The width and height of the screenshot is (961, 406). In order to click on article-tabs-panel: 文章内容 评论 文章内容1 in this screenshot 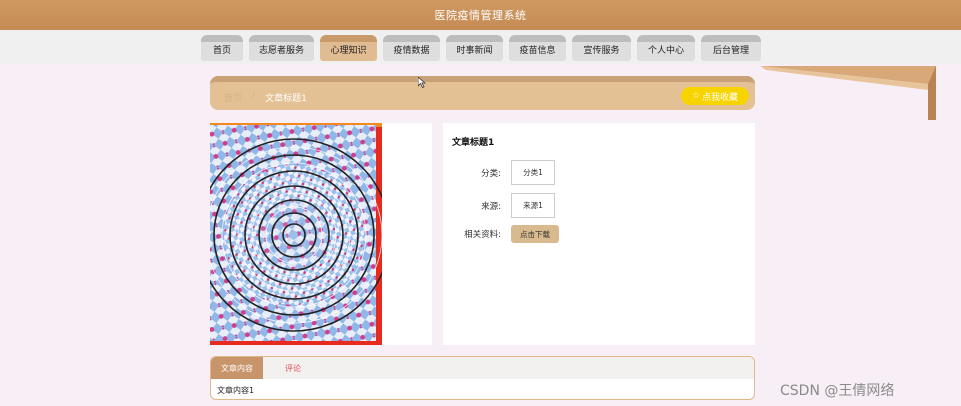, I will do `click(482, 378)`.